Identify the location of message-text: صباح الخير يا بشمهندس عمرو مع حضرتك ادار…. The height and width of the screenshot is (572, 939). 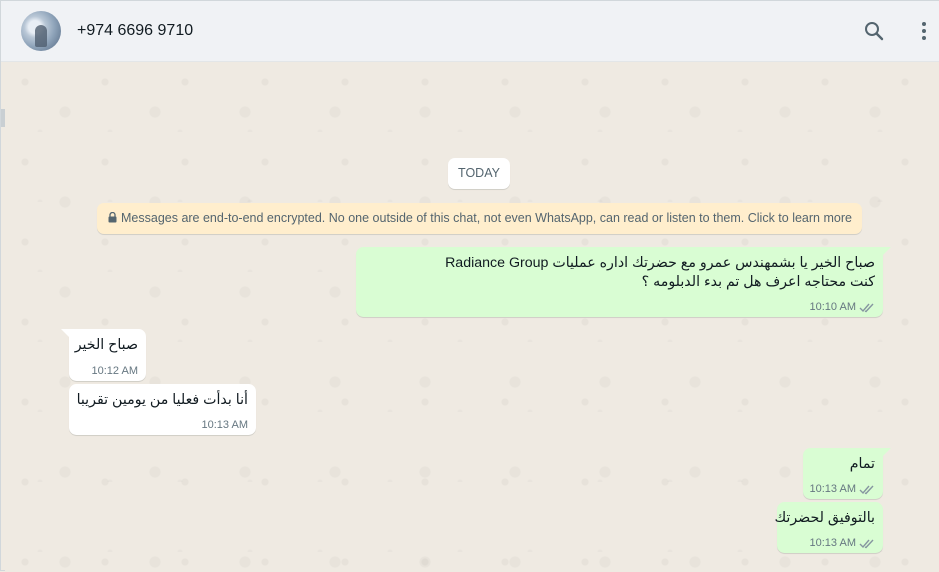
(660, 273).